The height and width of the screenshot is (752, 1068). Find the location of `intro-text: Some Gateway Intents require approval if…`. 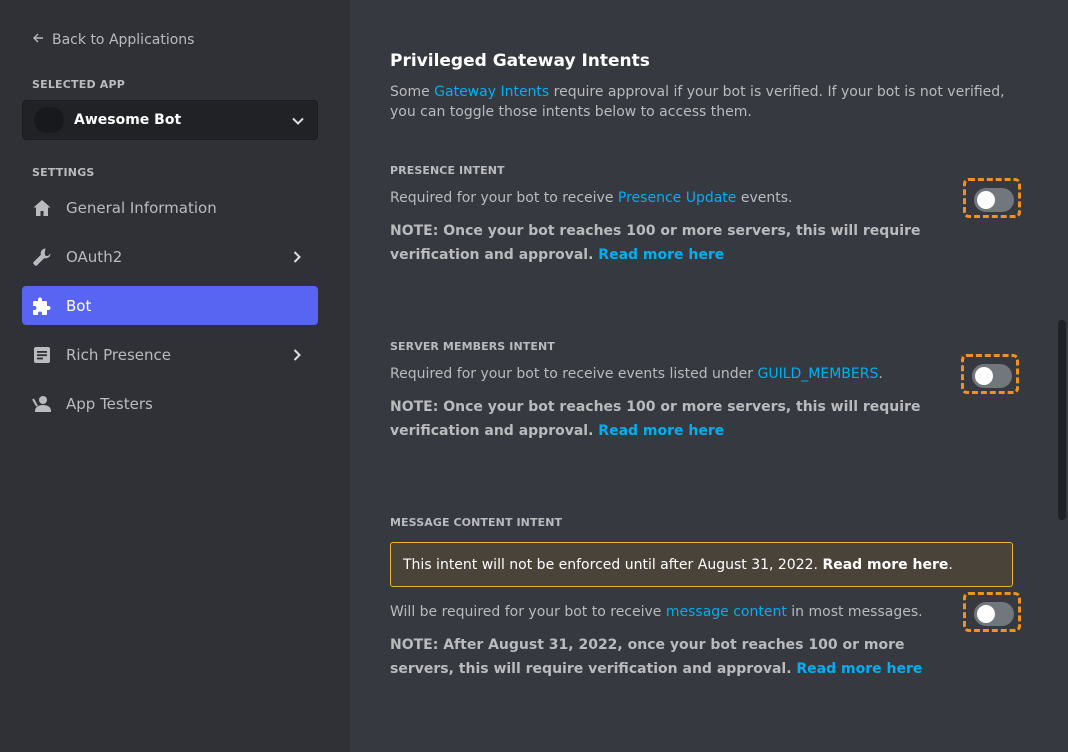

intro-text: Some Gateway Intents require approval if… is located at coordinates (697, 102).